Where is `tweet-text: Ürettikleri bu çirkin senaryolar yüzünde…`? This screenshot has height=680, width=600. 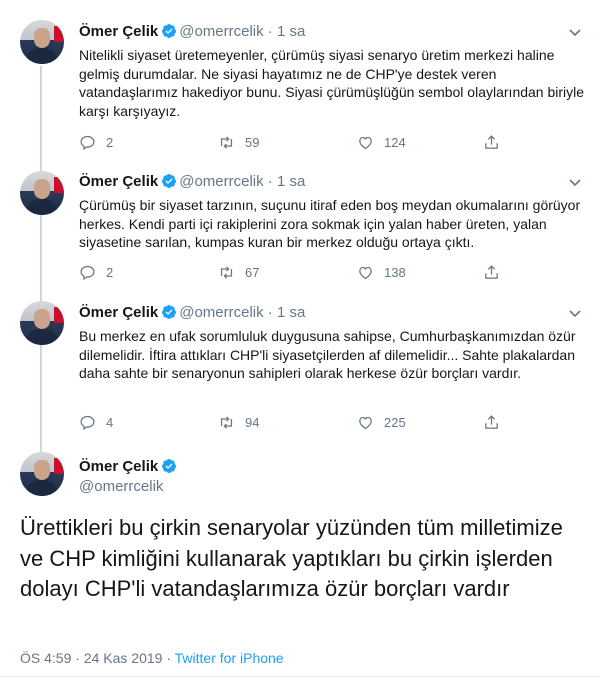
tweet-text: Ürettikleri bu çirkin senaryolar yüzünde… is located at coordinates (291, 558).